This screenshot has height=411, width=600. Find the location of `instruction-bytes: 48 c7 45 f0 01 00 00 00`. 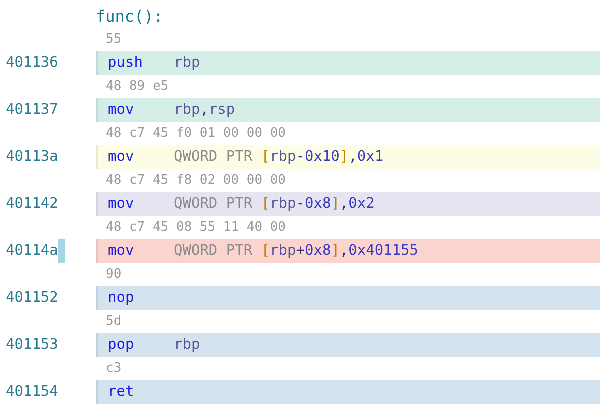

instruction-bytes: 48 c7 45 f0 01 00 00 00 is located at coordinates (196, 133).